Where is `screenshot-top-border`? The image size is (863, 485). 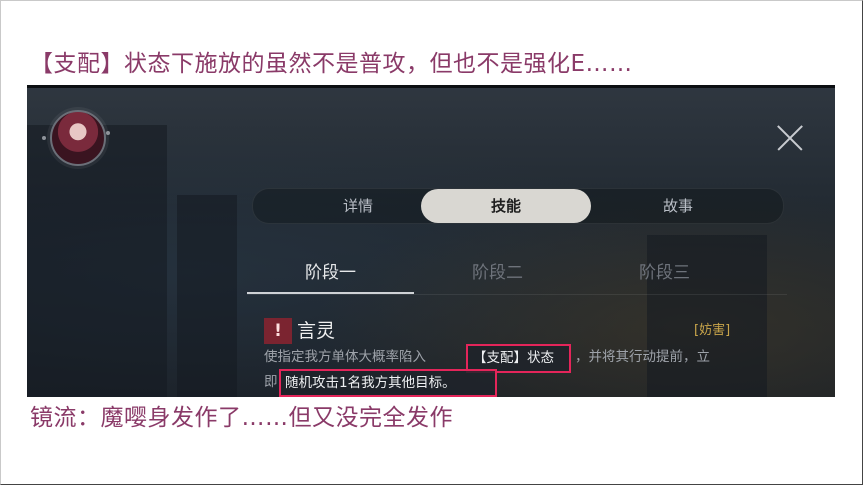 screenshot-top-border is located at coordinates (431, 86).